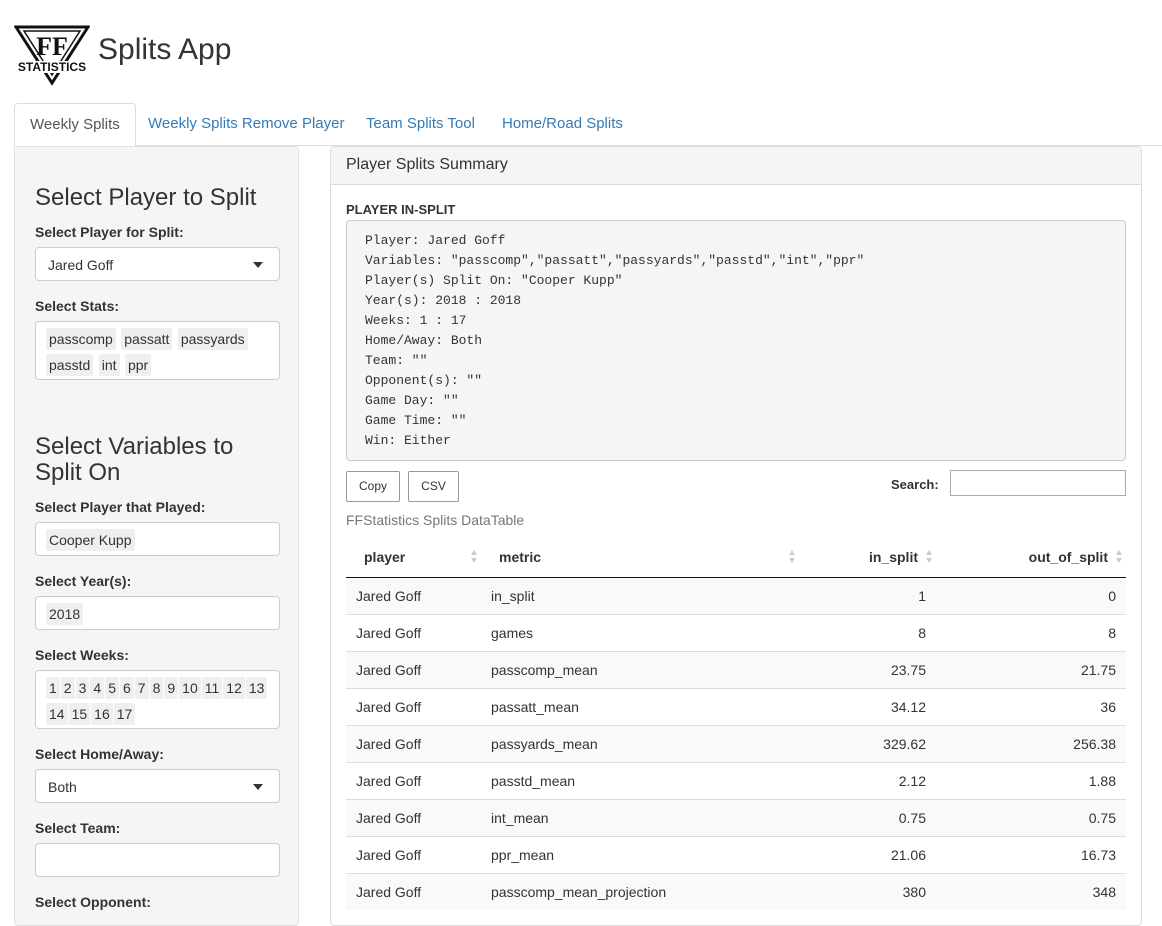 This screenshot has height=926, width=1162. Describe the element at coordinates (867, 891) in the screenshot. I see `cell-in-split: 380` at that location.